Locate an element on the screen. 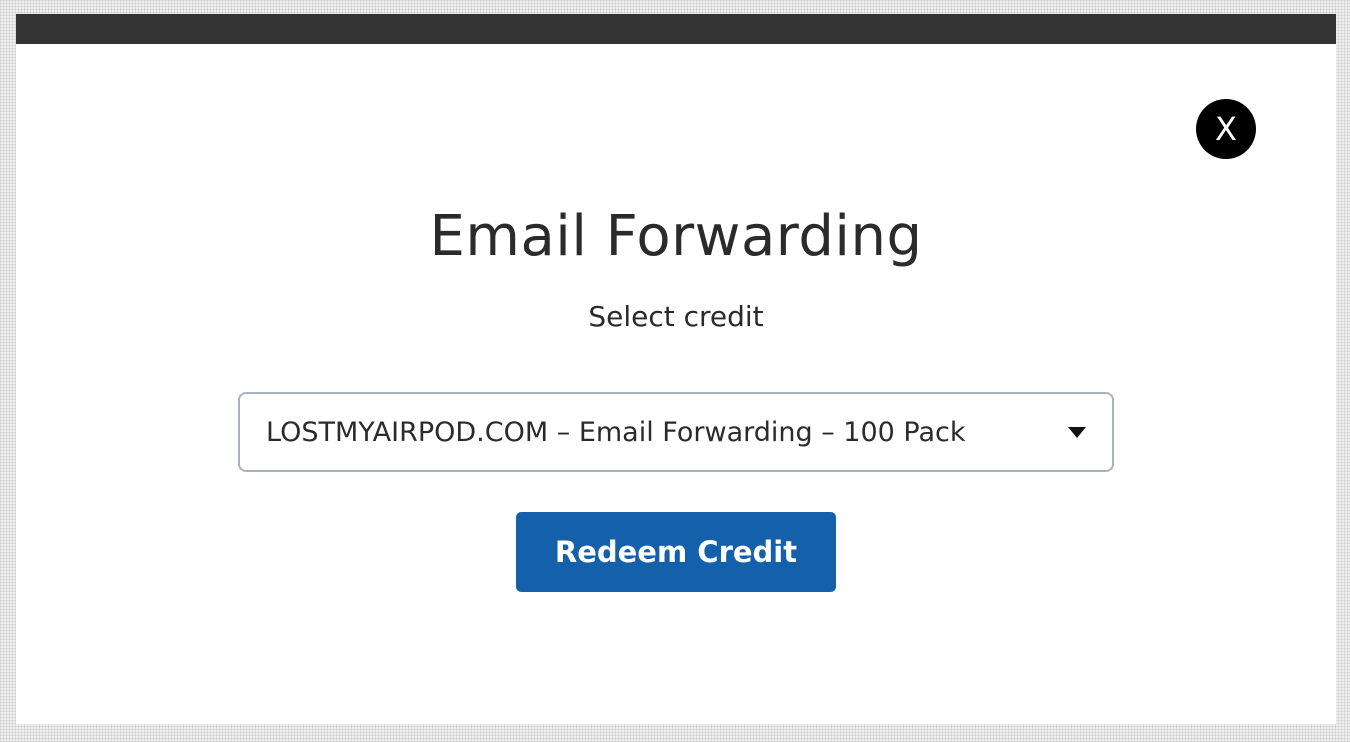  redeem-credit-button: Redeem Credit is located at coordinates (676, 552).